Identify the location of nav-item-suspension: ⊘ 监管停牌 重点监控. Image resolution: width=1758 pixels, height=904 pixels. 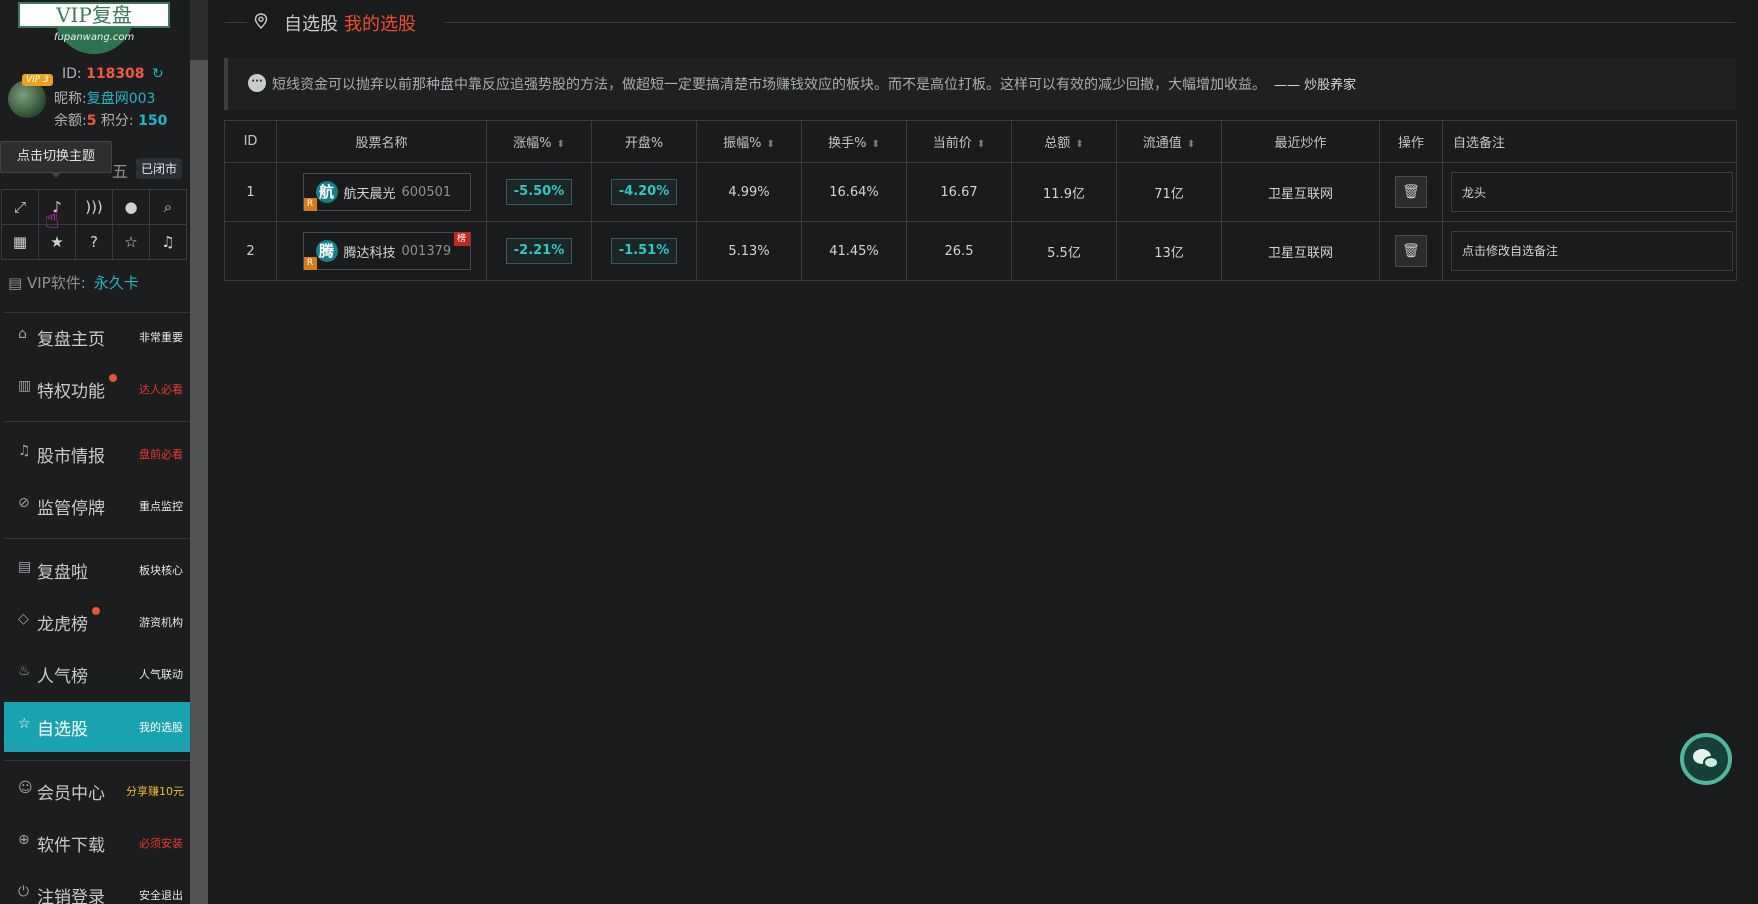
(97, 506).